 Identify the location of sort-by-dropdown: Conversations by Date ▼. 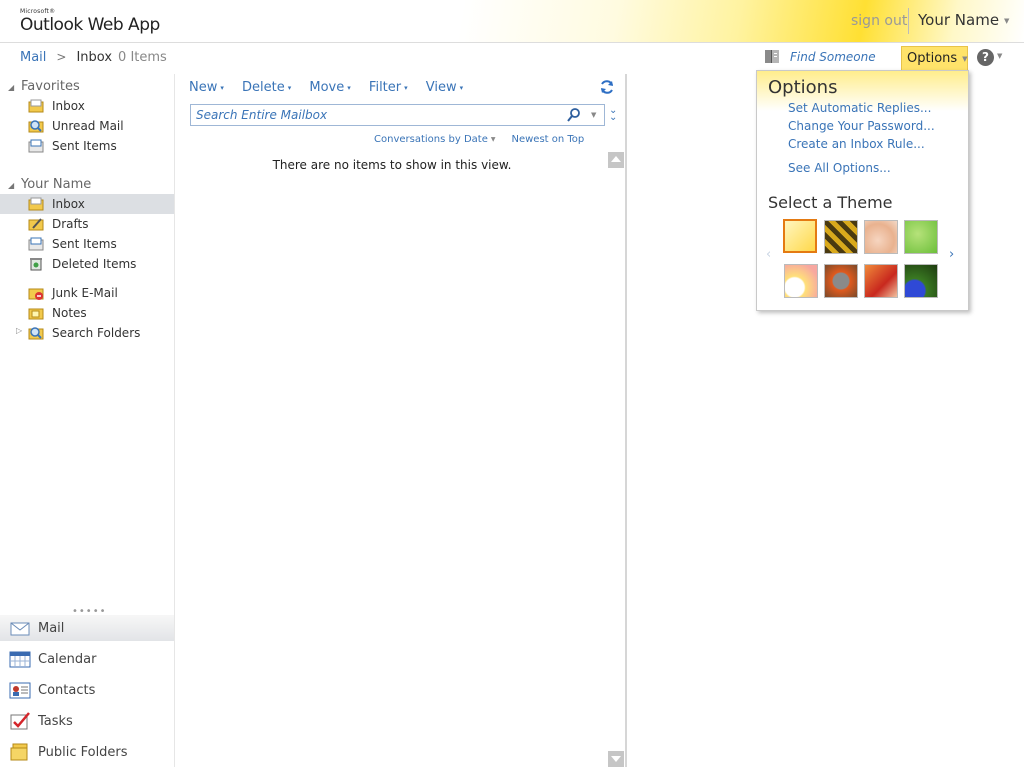
(442, 139).